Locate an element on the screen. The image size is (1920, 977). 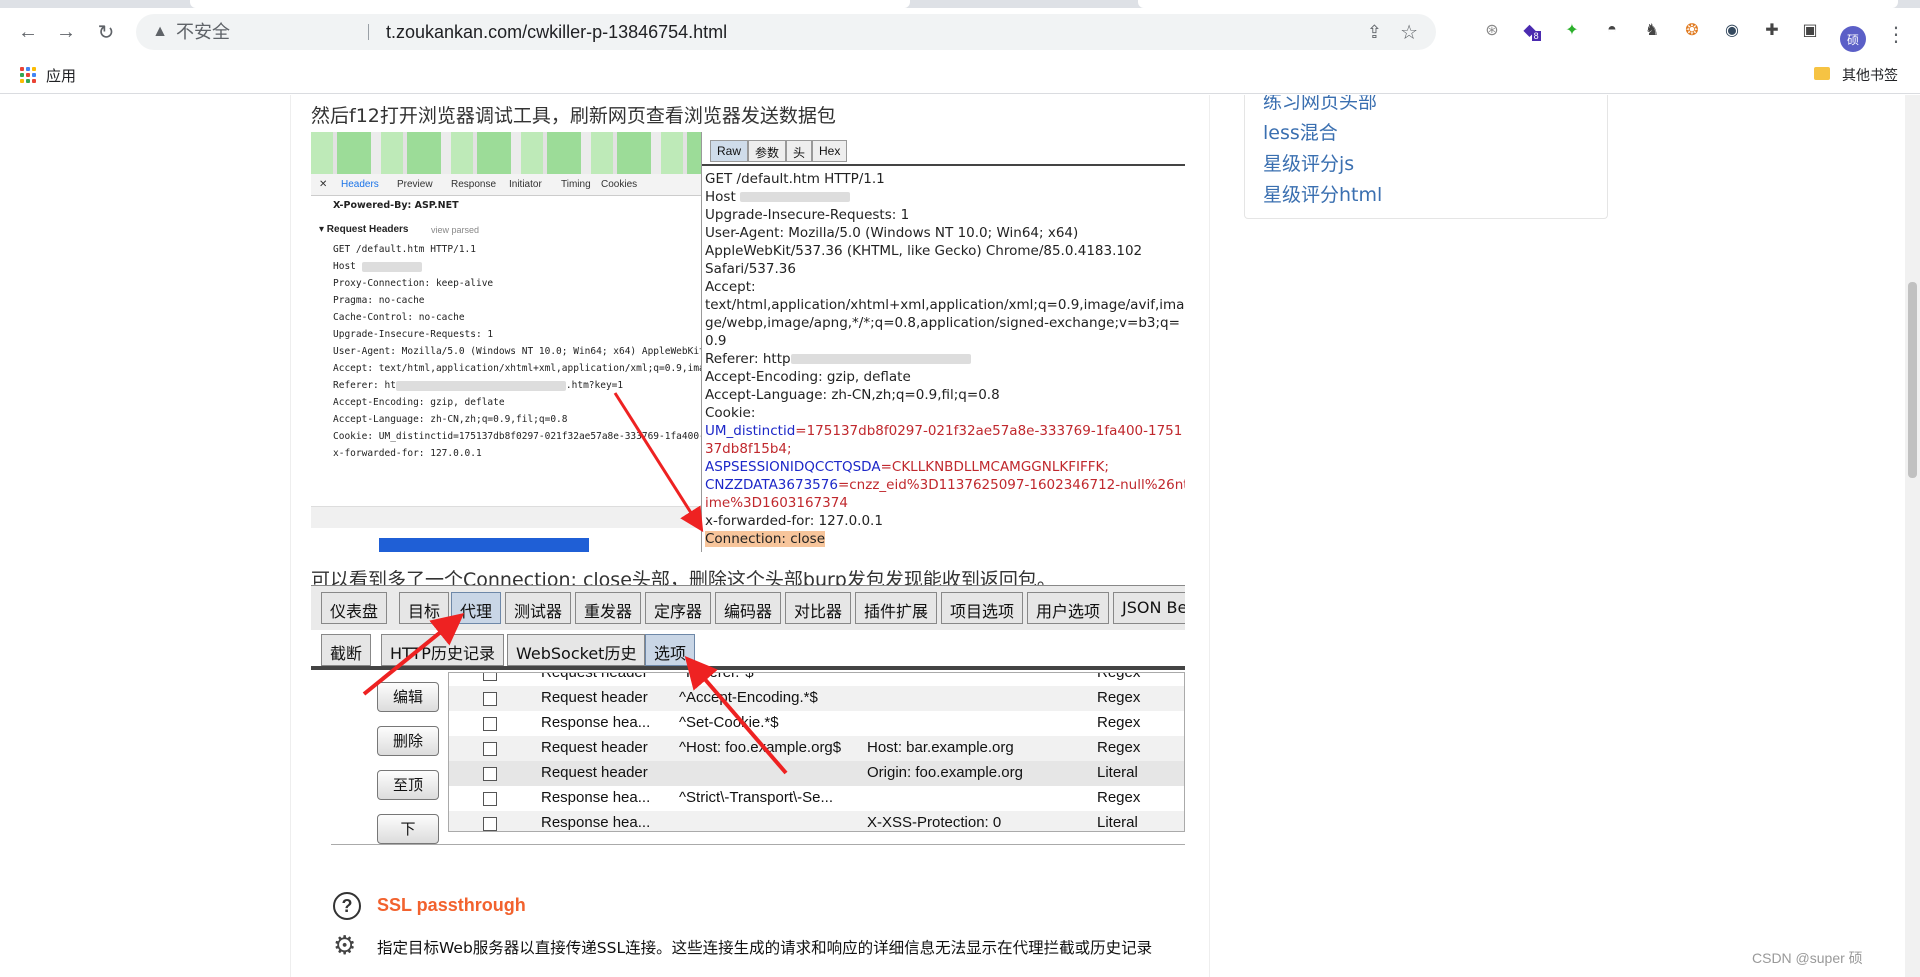
apps-link: 应用 is located at coordinates (61, 75).